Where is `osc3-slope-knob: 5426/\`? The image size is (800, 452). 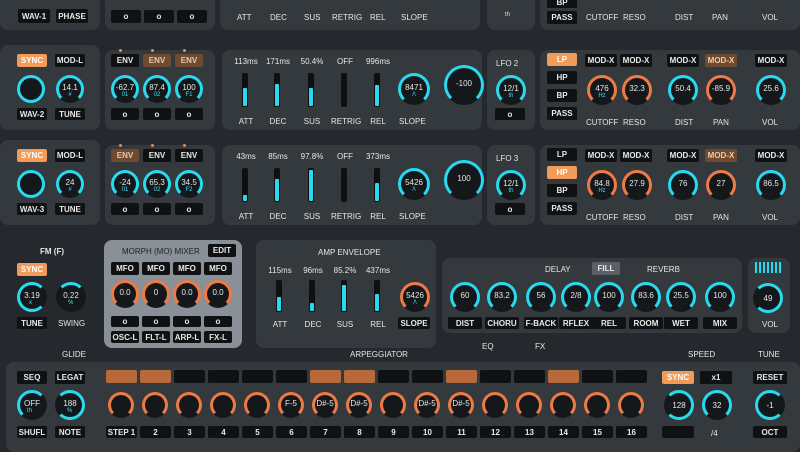 osc3-slope-knob: 5426/\ is located at coordinates (414, 184).